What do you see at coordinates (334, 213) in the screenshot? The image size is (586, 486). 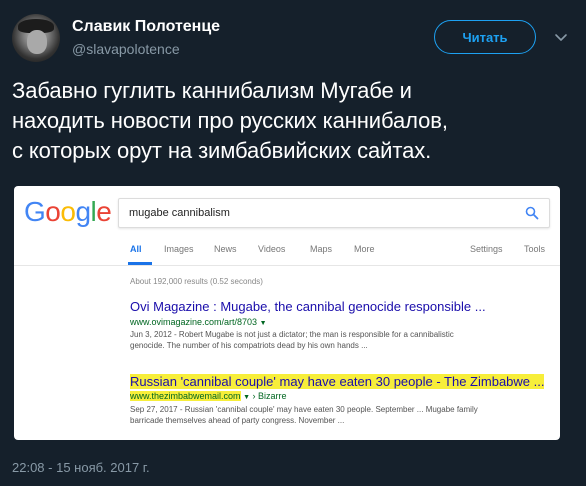 I see `search-box: mugabe cannibalism` at bounding box center [334, 213].